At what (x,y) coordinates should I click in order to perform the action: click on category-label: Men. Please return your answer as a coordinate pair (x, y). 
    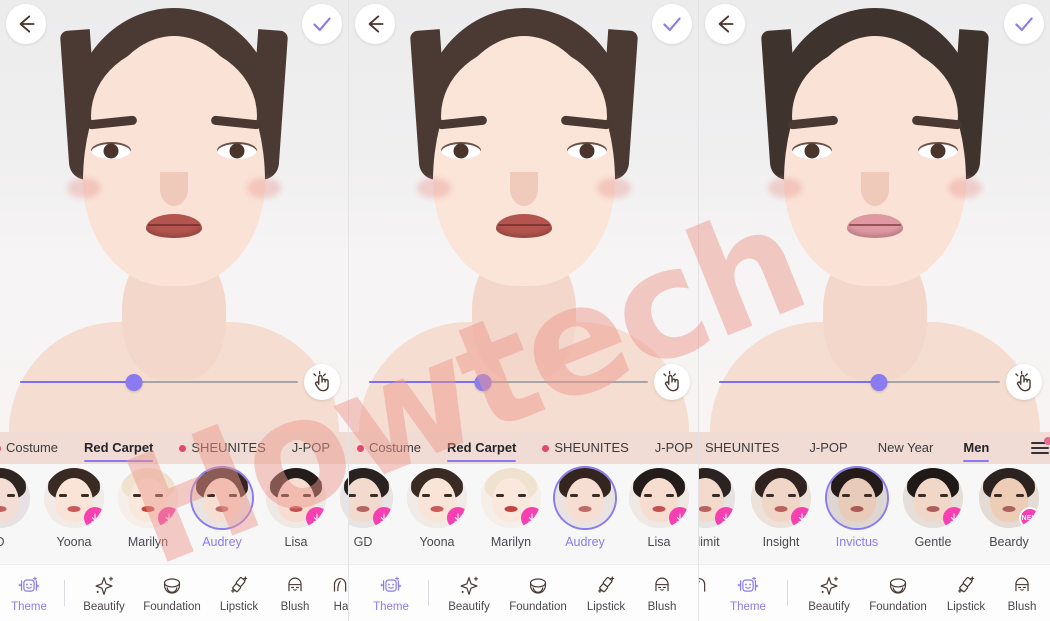
    Looking at the image, I should click on (976, 447).